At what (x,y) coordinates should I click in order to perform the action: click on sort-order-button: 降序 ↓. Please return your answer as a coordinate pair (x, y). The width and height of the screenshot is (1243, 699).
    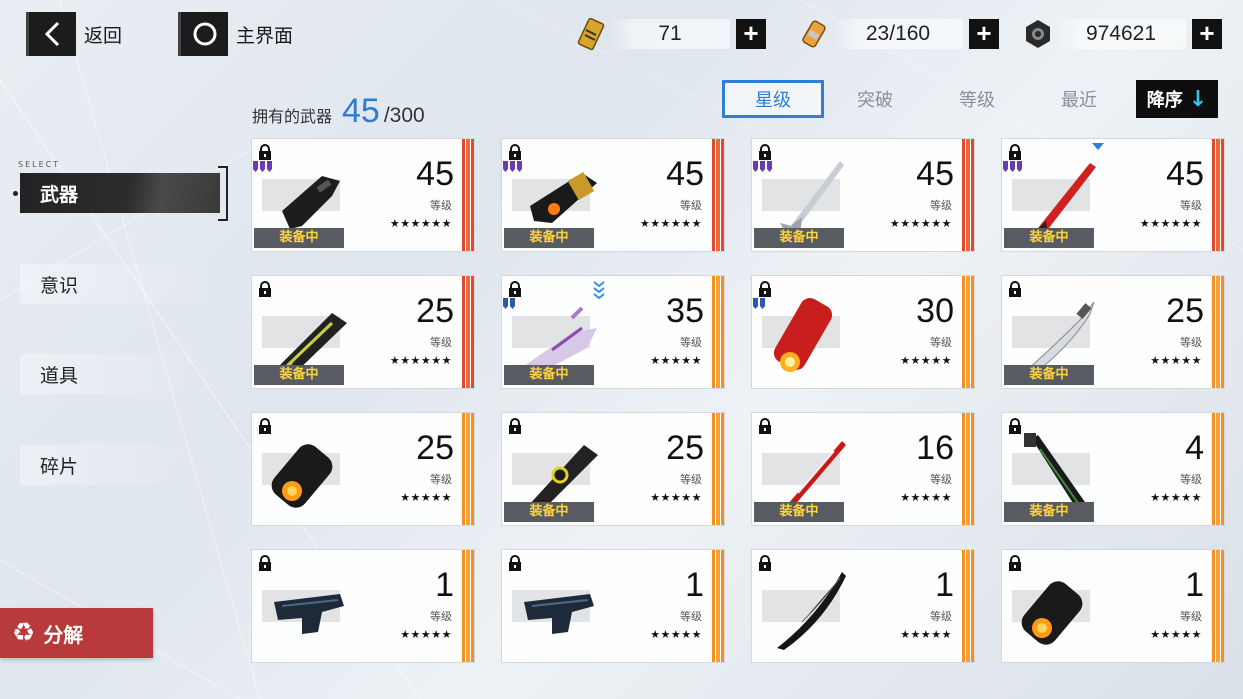
    Looking at the image, I should click on (1177, 99).